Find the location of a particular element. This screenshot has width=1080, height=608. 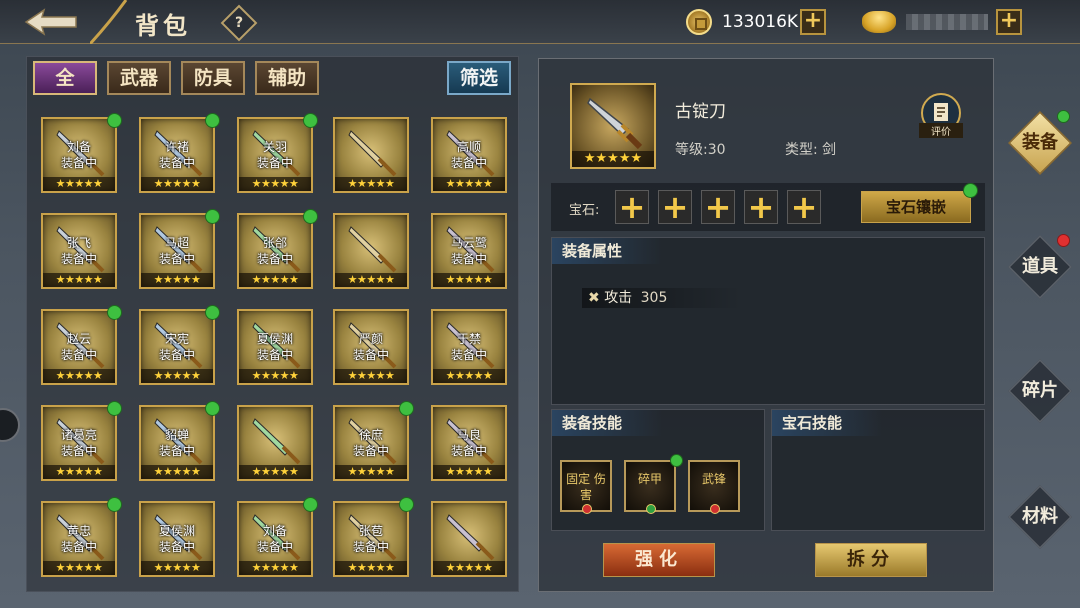

equipped-by-label: 关羽 装备中 is located at coordinates (275, 155).